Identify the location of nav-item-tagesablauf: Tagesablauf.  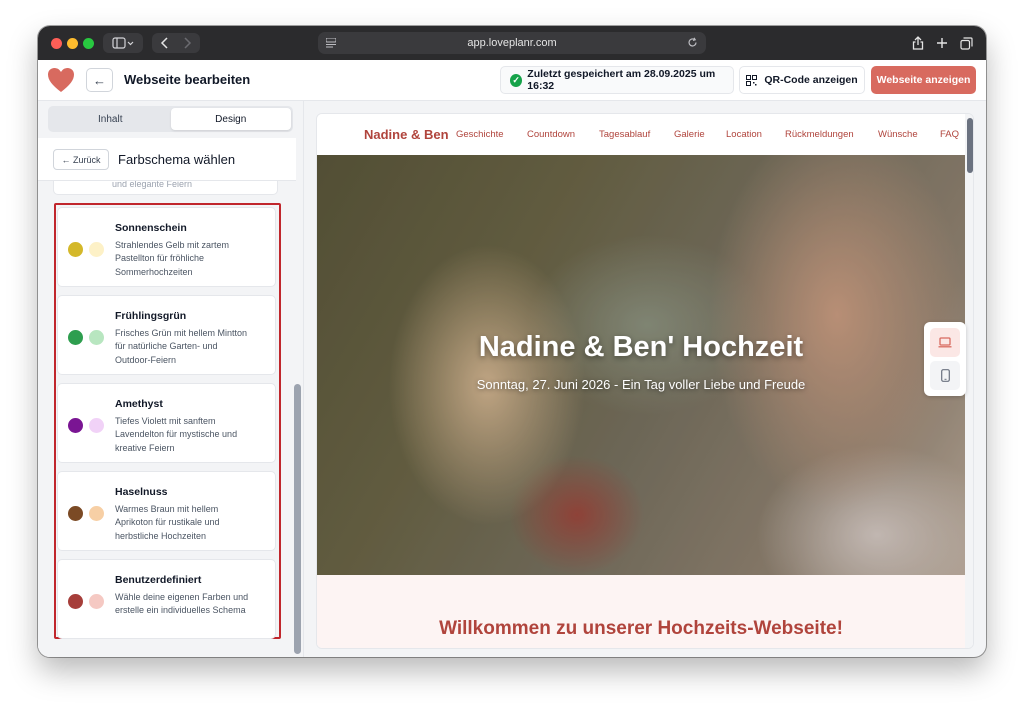
(624, 134).